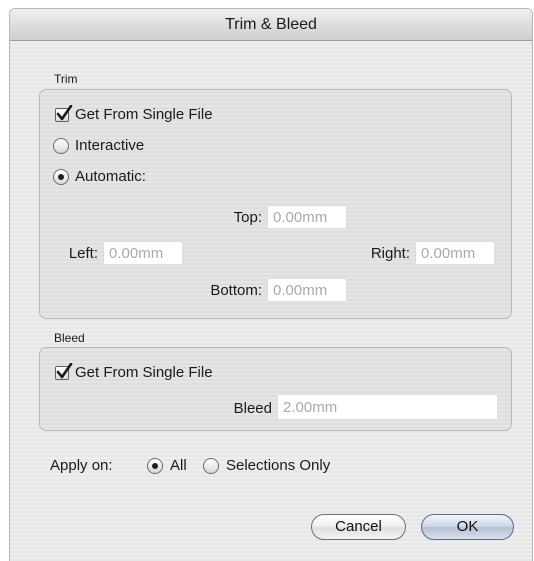  I want to click on apply-on-all-radio, so click(155, 466).